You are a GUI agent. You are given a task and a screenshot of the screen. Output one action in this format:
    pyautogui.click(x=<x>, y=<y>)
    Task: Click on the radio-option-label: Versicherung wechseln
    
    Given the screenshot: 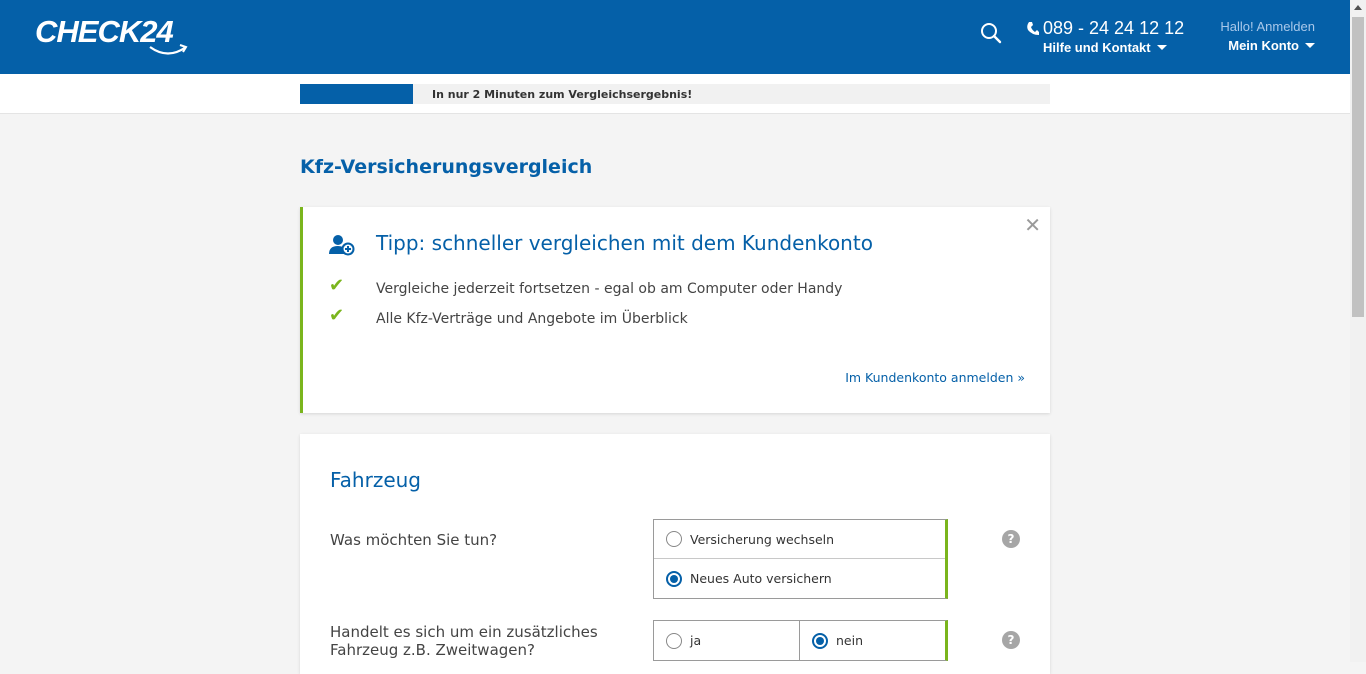 What is the action you would take?
    pyautogui.click(x=762, y=539)
    